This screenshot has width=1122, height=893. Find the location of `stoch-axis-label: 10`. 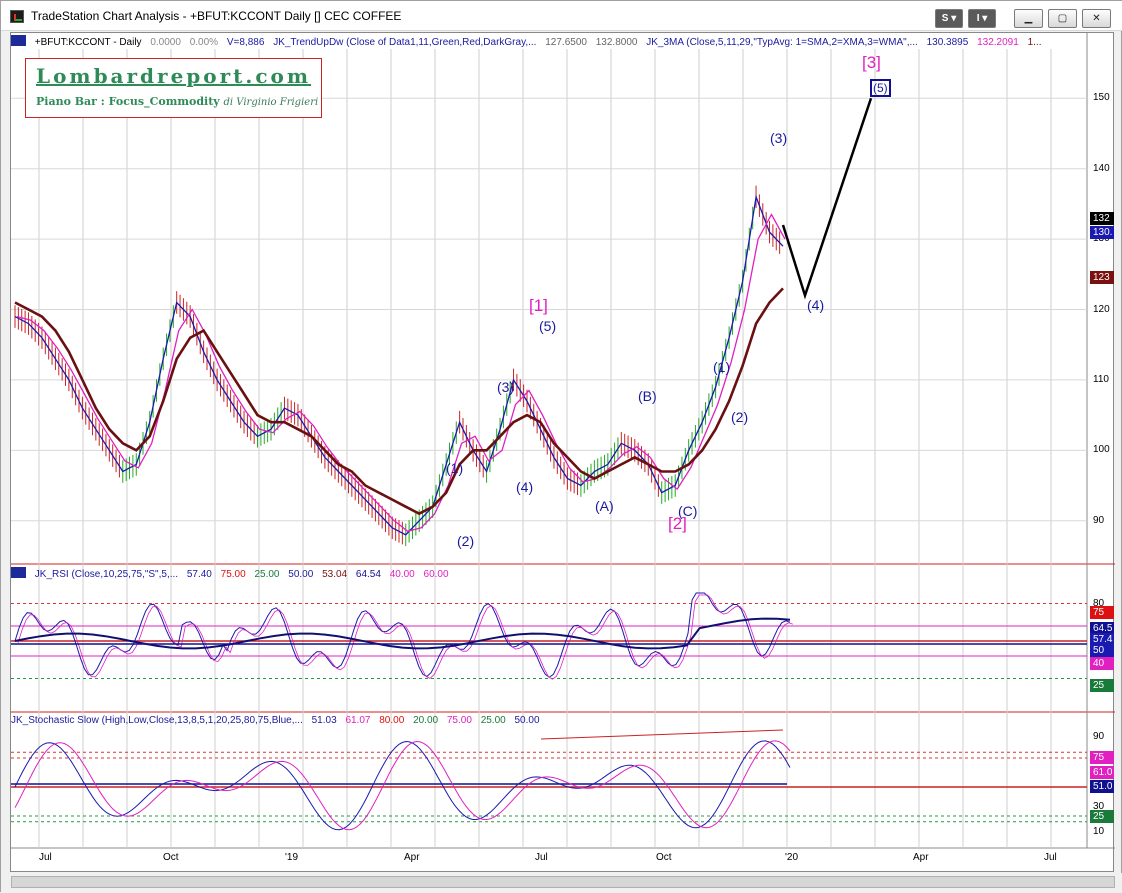

stoch-axis-label: 10 is located at coordinates (1099, 831).